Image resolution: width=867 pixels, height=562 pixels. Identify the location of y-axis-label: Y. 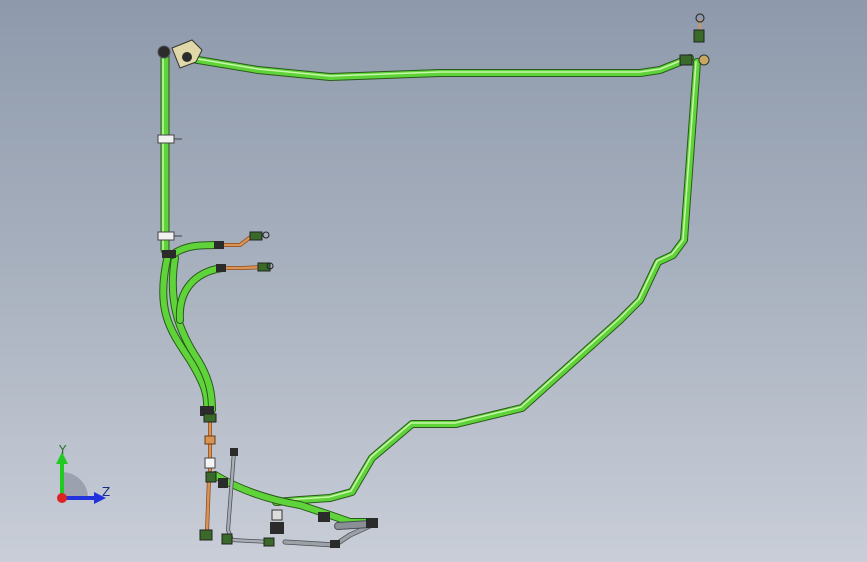
(63, 450).